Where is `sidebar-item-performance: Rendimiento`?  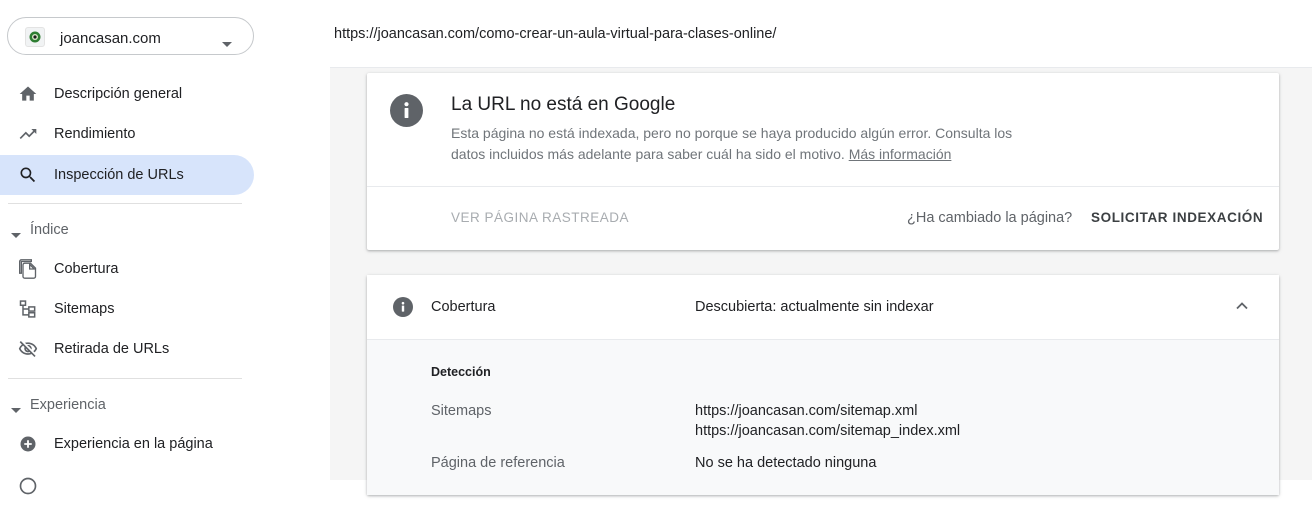
sidebar-item-performance: Rendimiento is located at coordinates (127, 134).